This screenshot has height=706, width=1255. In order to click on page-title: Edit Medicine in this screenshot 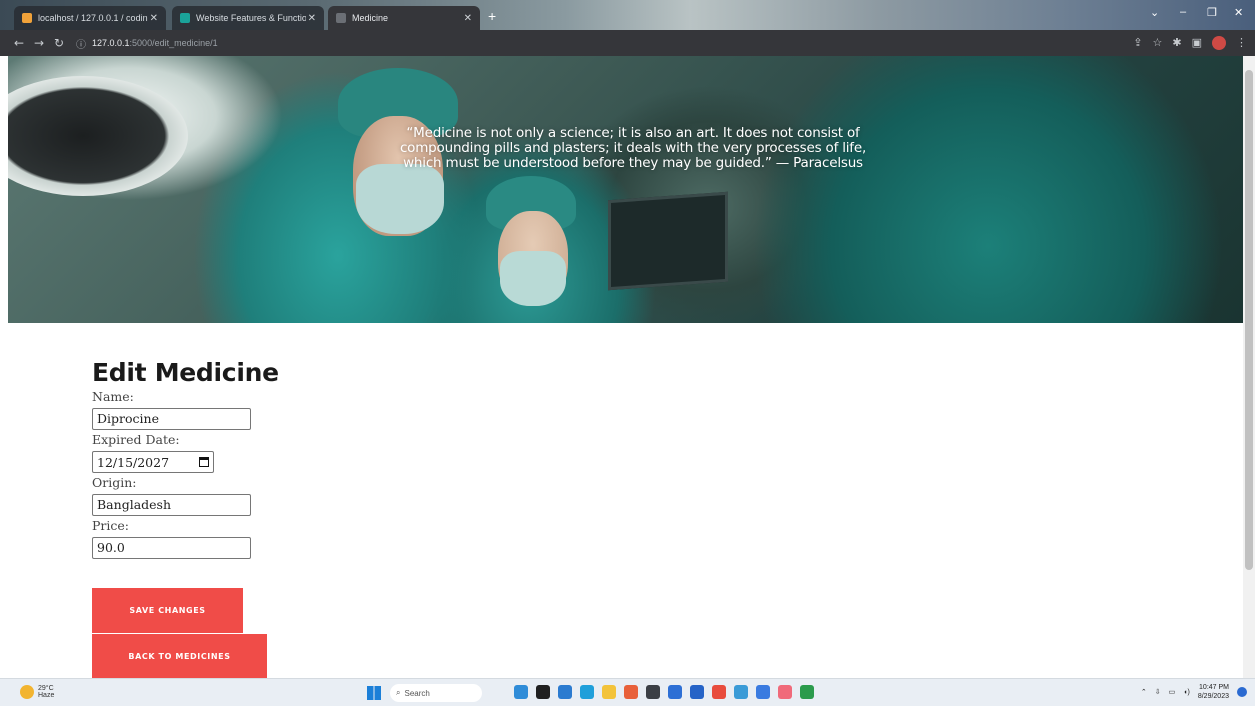, I will do `click(185, 372)`.